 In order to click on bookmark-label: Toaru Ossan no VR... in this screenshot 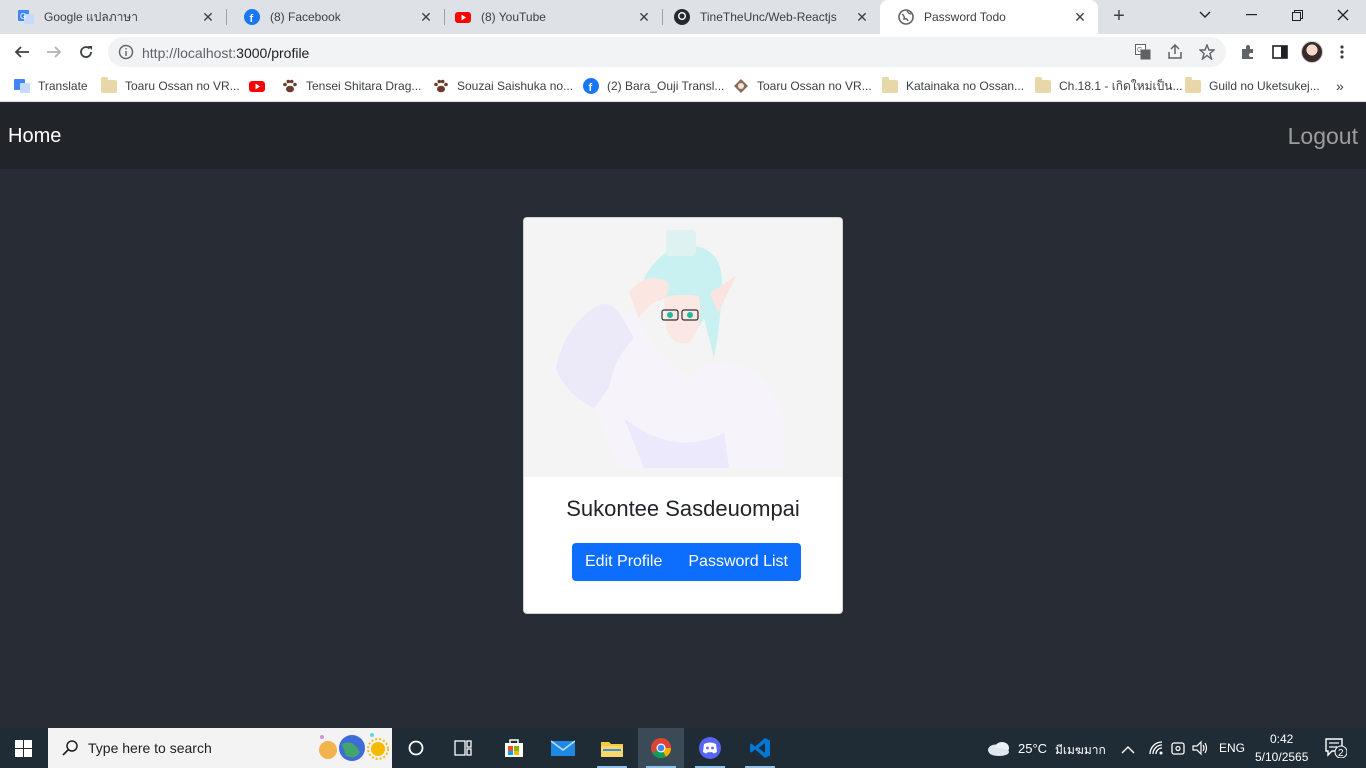, I will do `click(814, 86)`.